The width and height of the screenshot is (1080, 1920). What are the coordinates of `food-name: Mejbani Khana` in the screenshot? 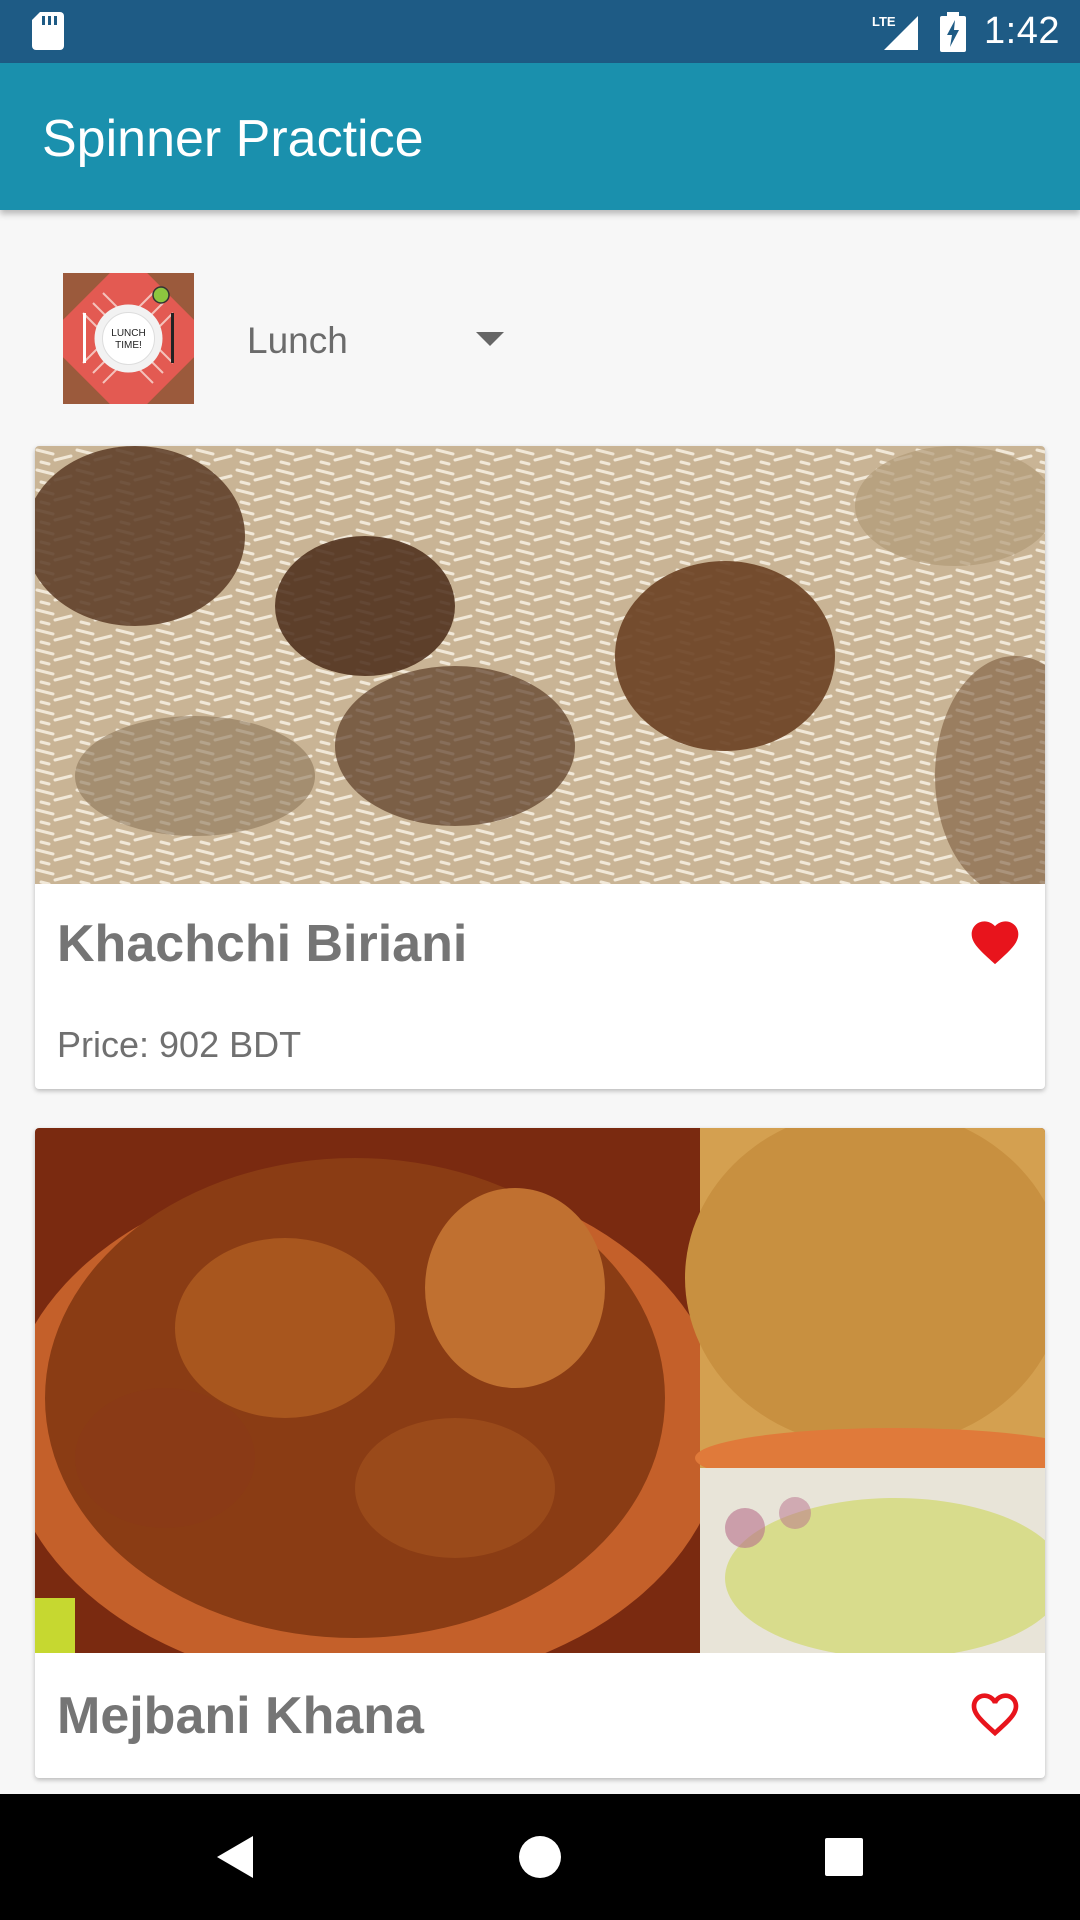 It's located at (240, 1716).